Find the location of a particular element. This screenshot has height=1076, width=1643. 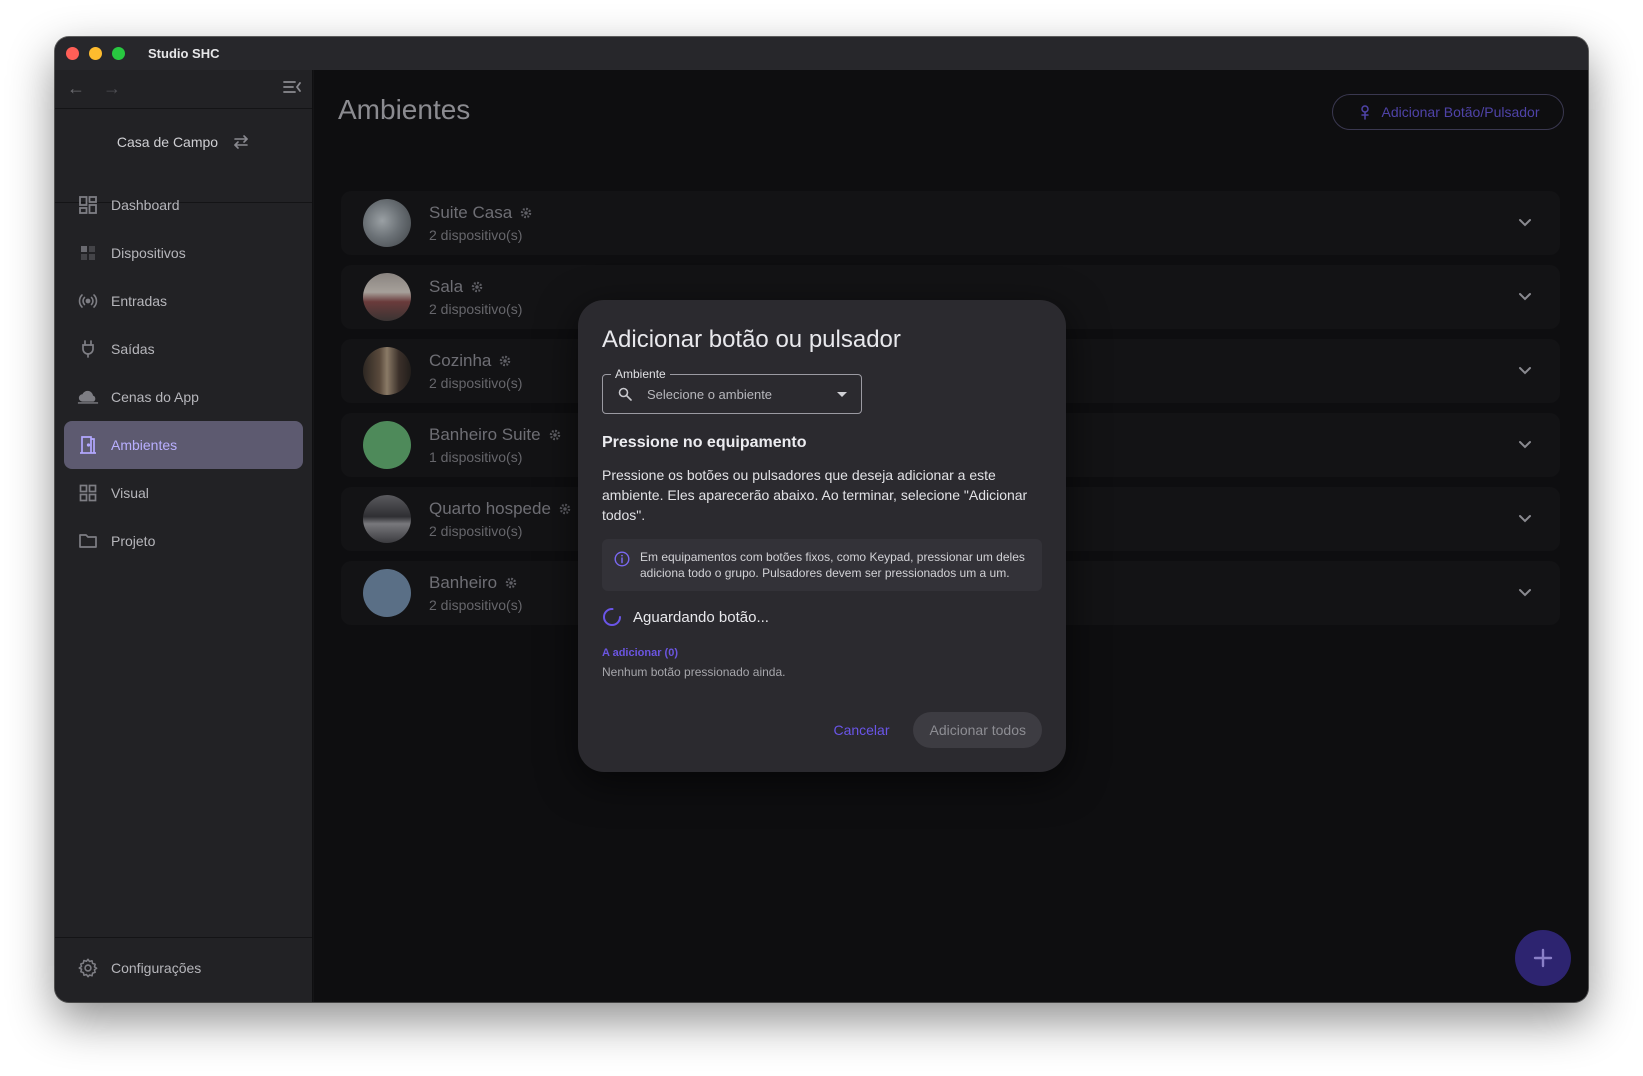

sensors-icon is located at coordinates (88, 301).